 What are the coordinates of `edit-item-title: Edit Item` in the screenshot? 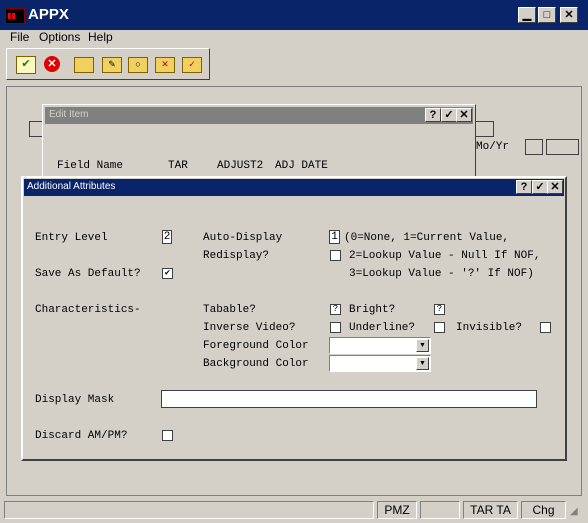 It's located at (69, 114).